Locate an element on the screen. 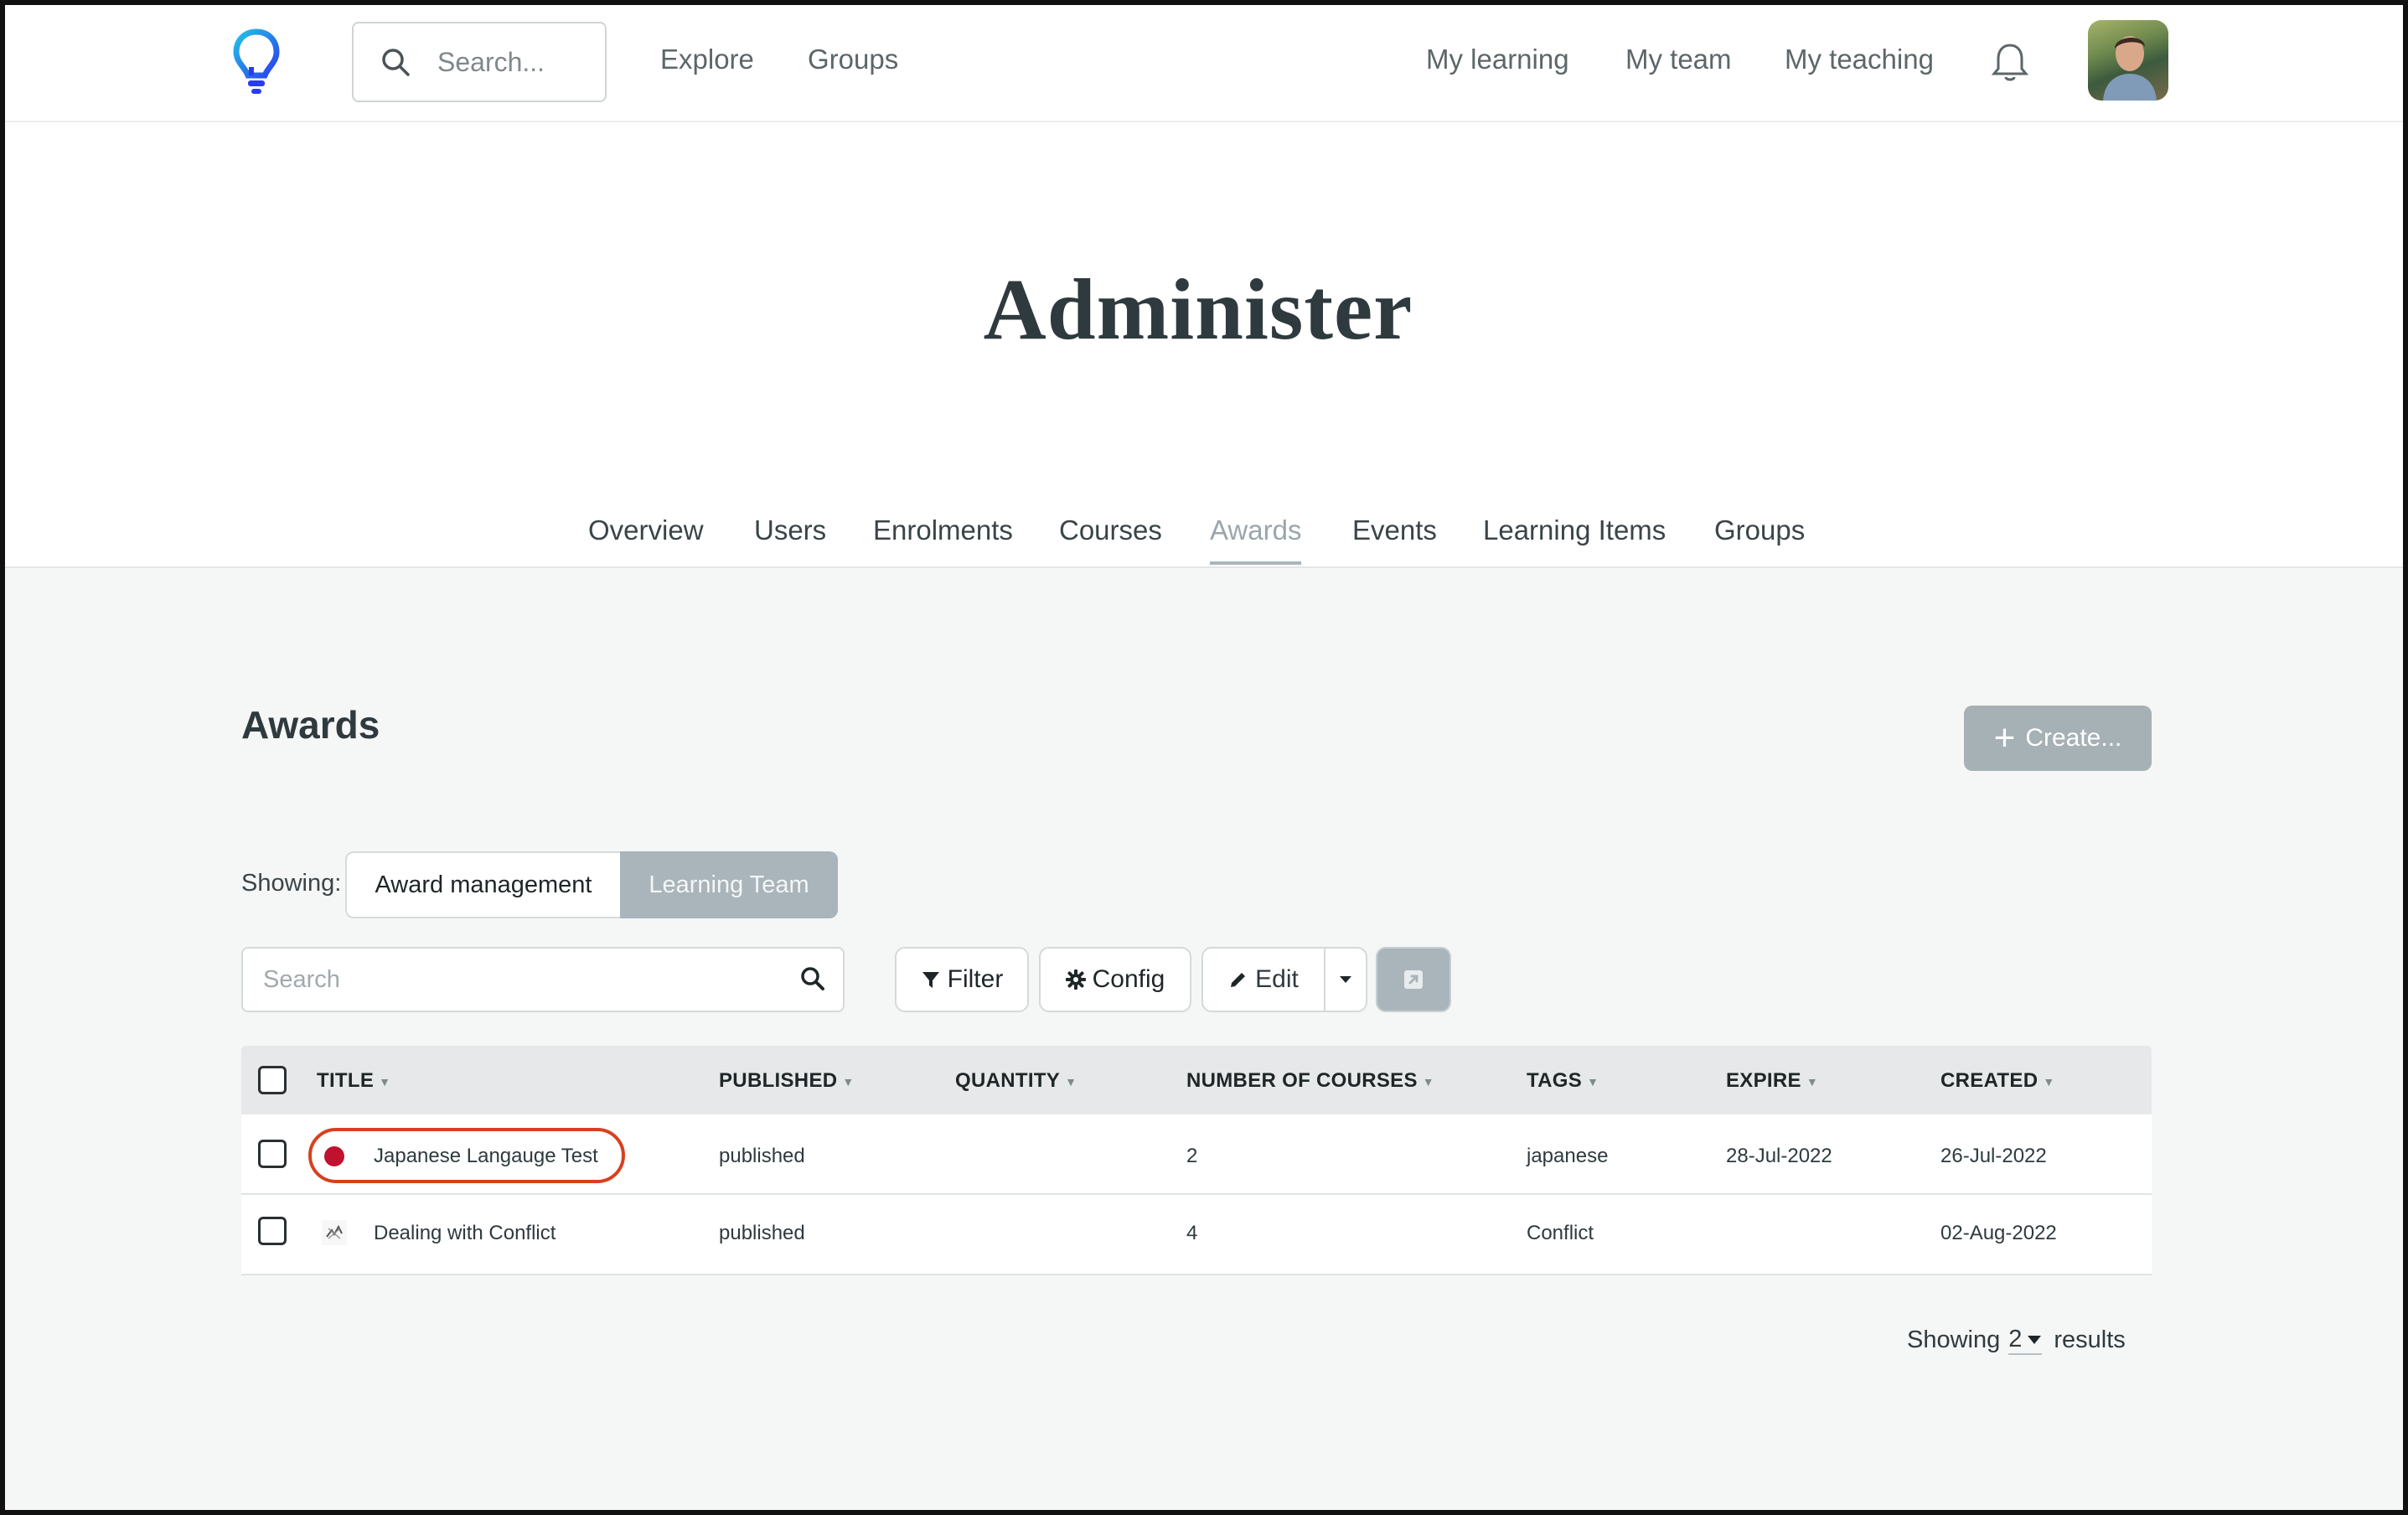  edit-button-group: Edit is located at coordinates (1284, 980).